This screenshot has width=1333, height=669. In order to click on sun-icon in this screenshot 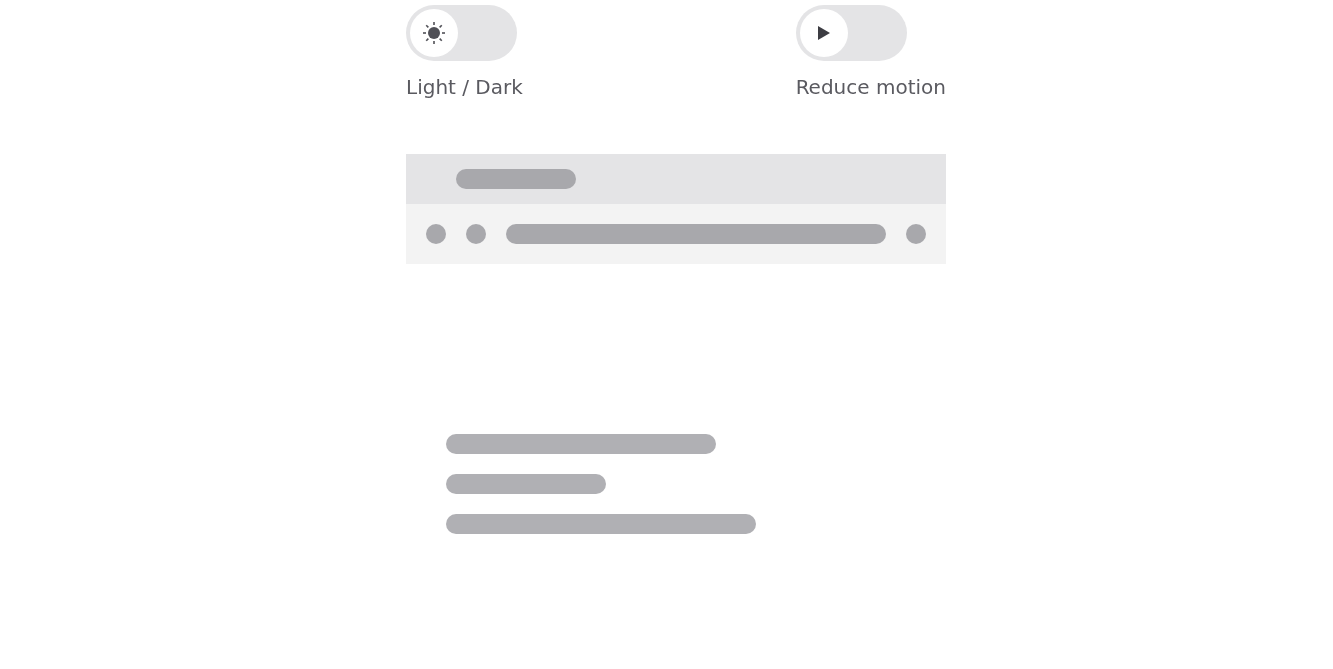, I will do `click(434, 33)`.